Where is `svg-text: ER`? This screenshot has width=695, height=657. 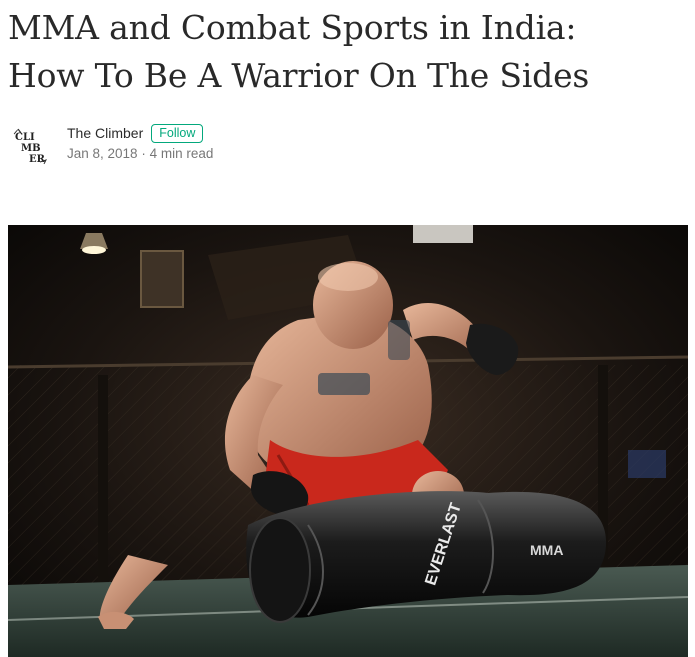
svg-text: ER is located at coordinates (37, 159).